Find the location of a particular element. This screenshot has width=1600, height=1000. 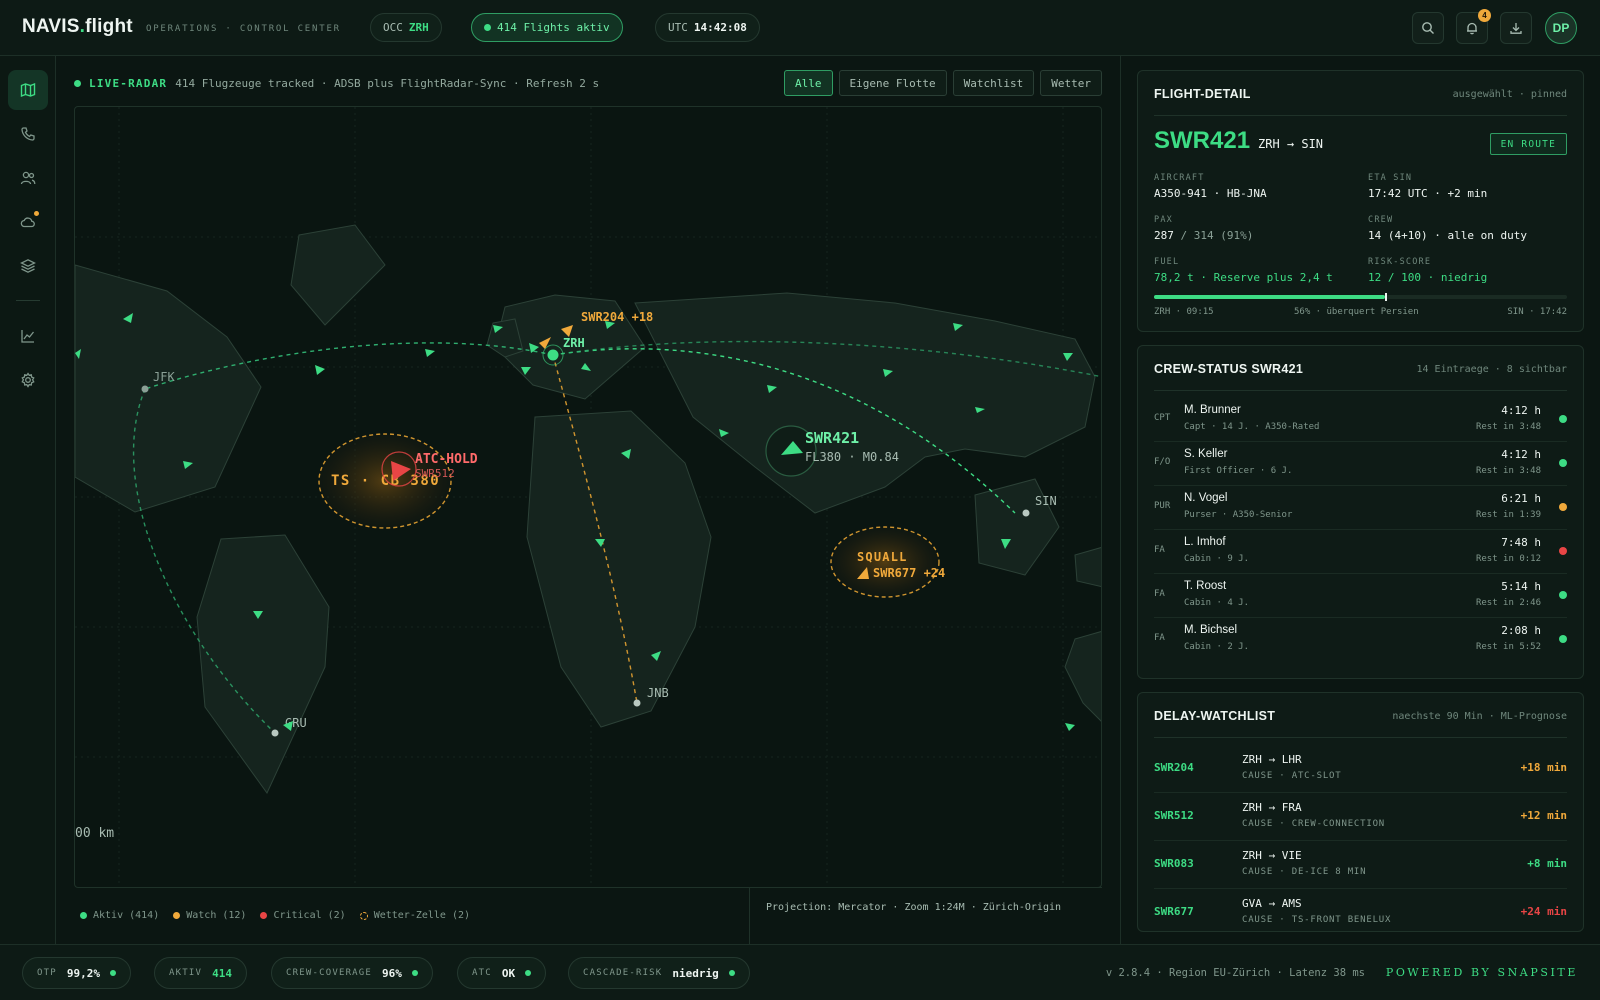

progress-mid-label: 56% · überquert Persien is located at coordinates (1356, 312).